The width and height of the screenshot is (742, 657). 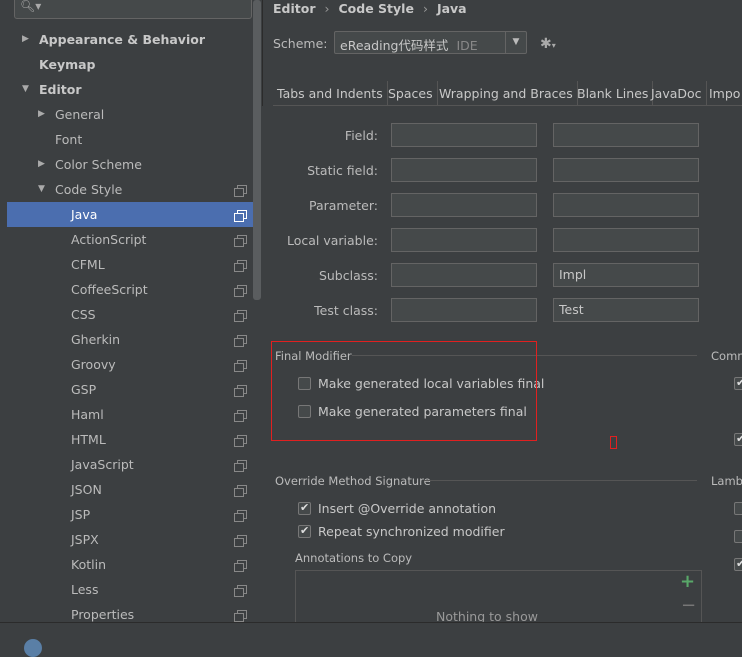 What do you see at coordinates (134, 564) in the screenshot?
I see `sidebar-item: Kotlin` at bounding box center [134, 564].